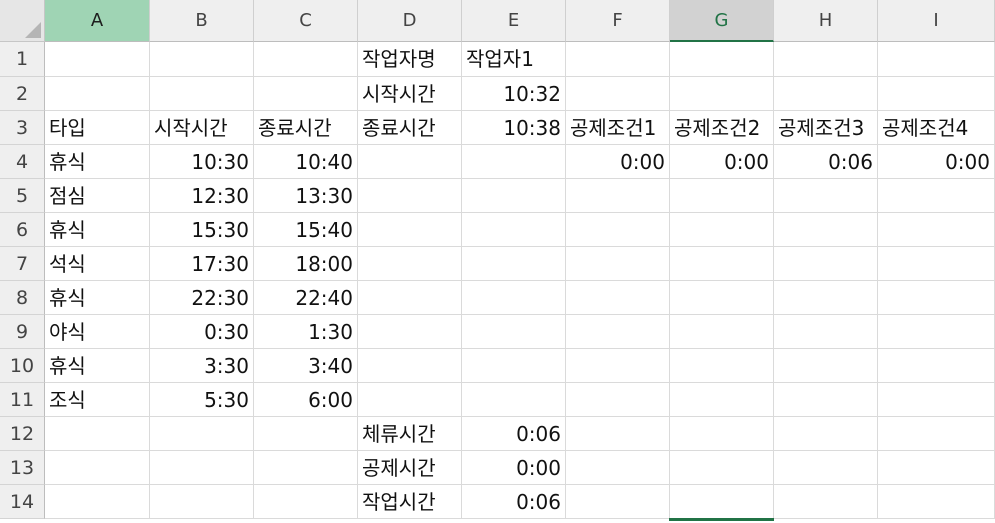  I want to click on cell-i8, so click(936, 298).